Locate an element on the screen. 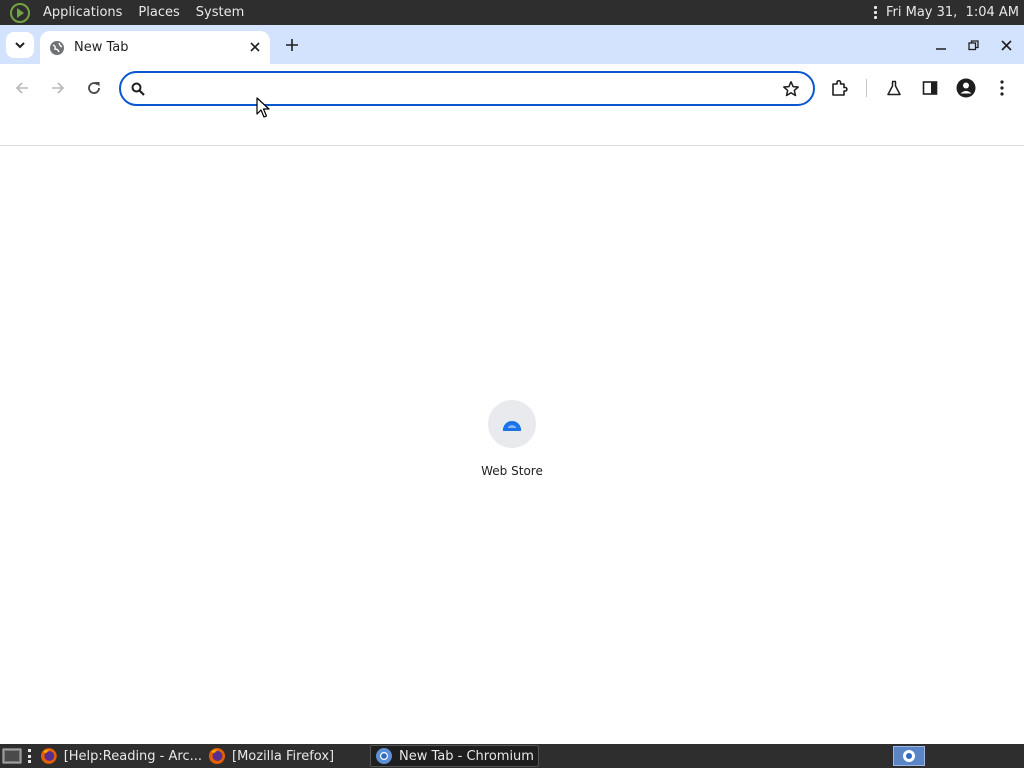 This screenshot has height=768, width=1024. shortcut-web-store: Web Store is located at coordinates (512, 442).